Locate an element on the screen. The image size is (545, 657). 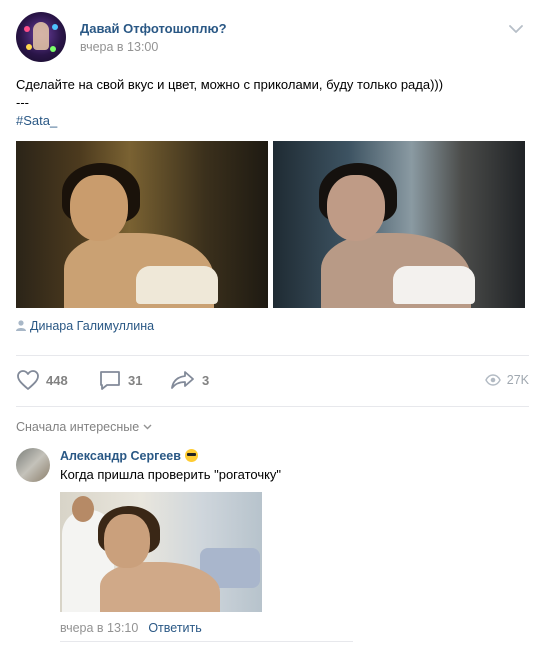
hashtag-link: #Sata_ is located at coordinates (273, 121).